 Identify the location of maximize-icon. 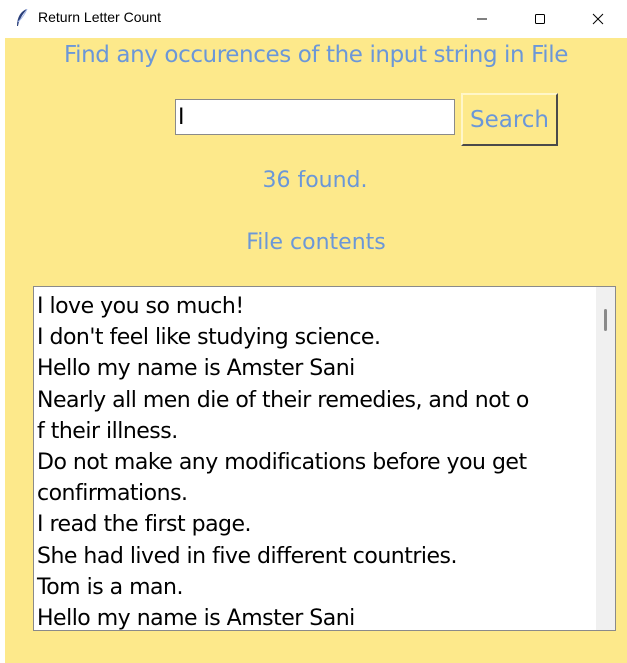
(540, 19).